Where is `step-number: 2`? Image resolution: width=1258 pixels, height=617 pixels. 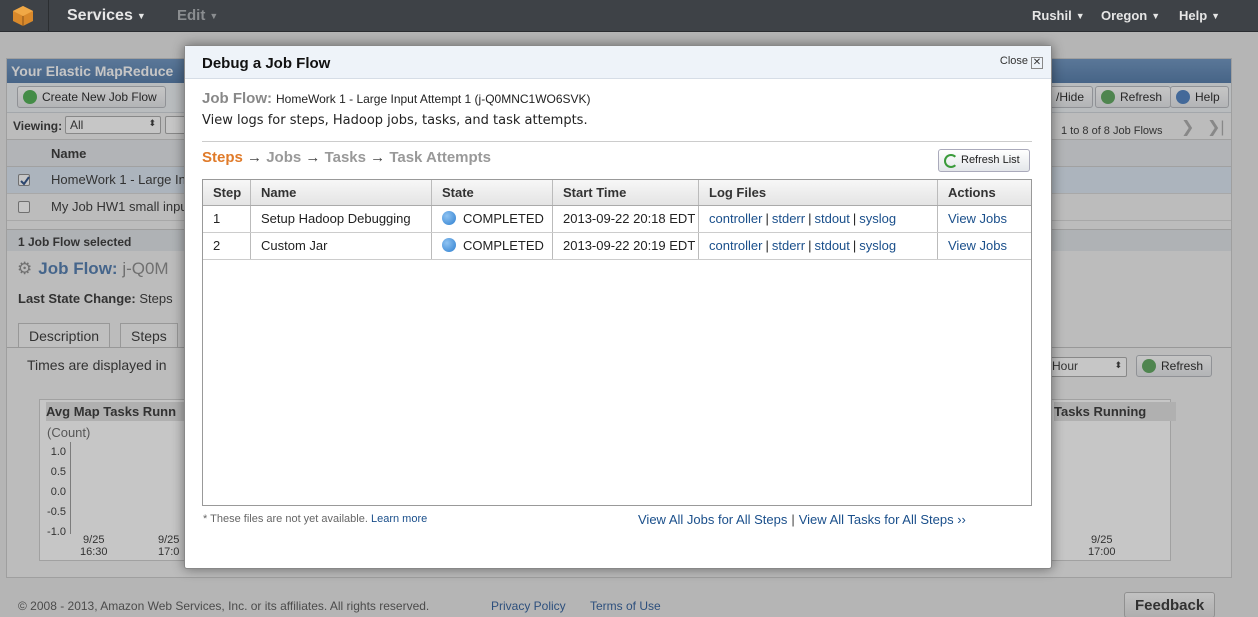 step-number: 2 is located at coordinates (227, 246).